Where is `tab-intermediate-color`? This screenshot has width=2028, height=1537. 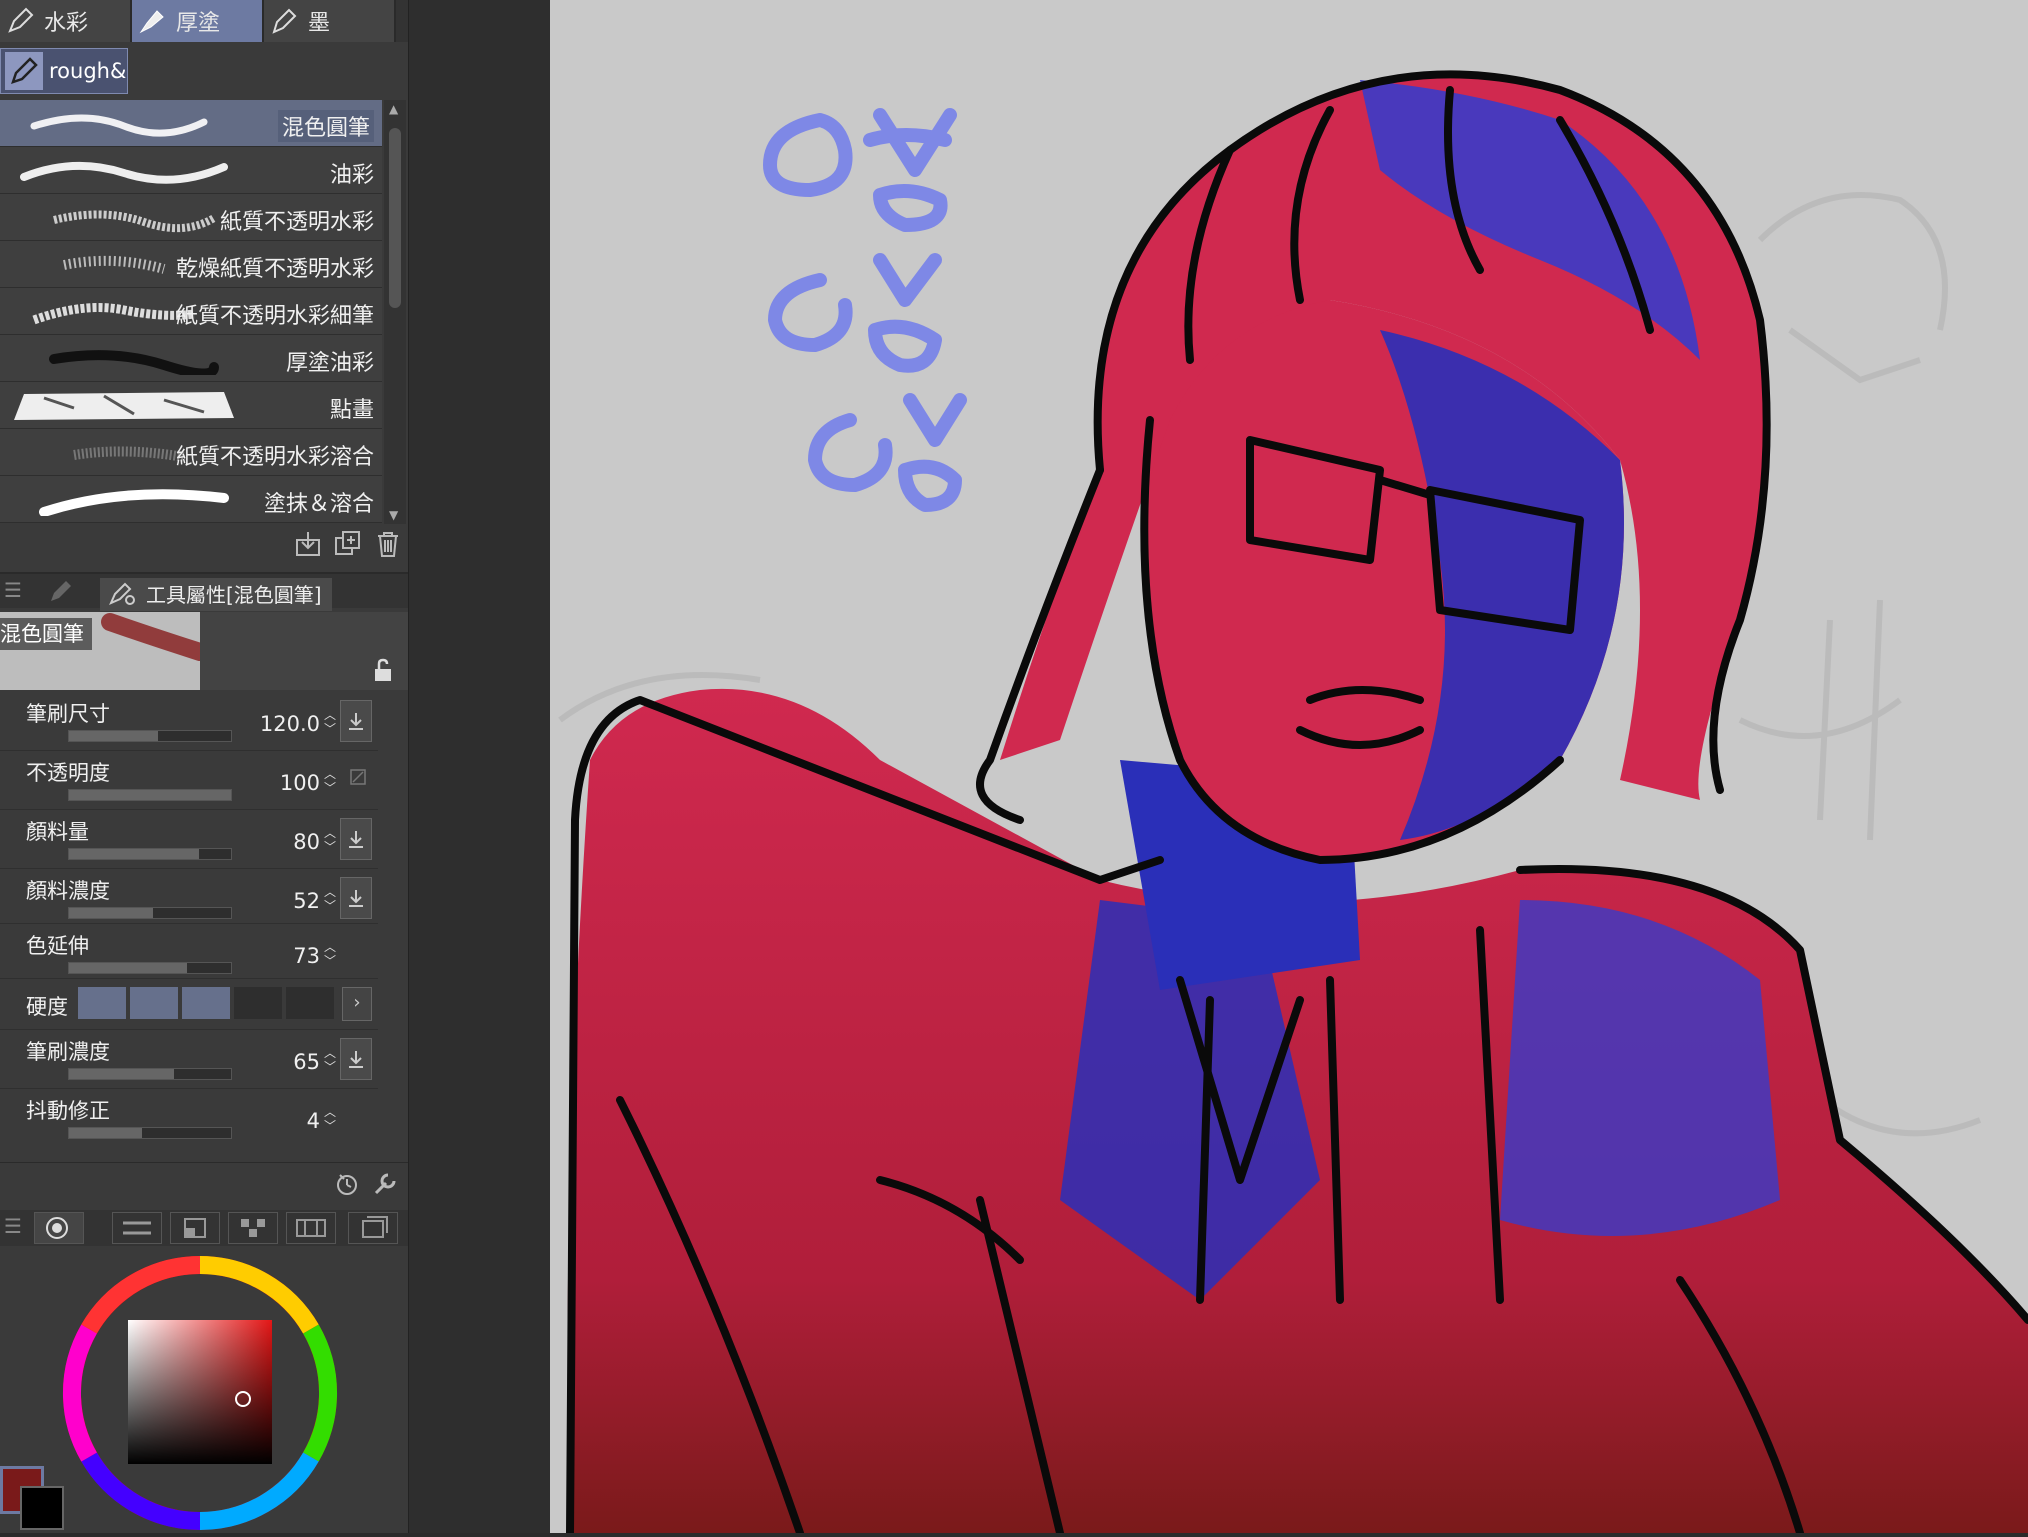
tab-intermediate-color is located at coordinates (253, 1228).